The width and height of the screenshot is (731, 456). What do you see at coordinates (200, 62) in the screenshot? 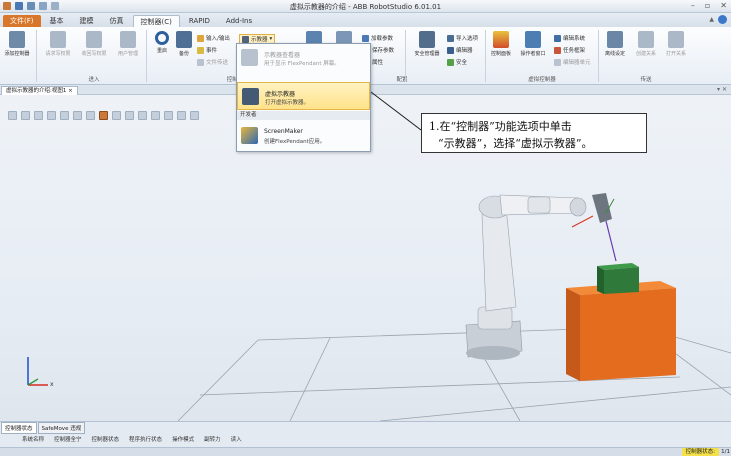
I see `file-transfer-icon` at bounding box center [200, 62].